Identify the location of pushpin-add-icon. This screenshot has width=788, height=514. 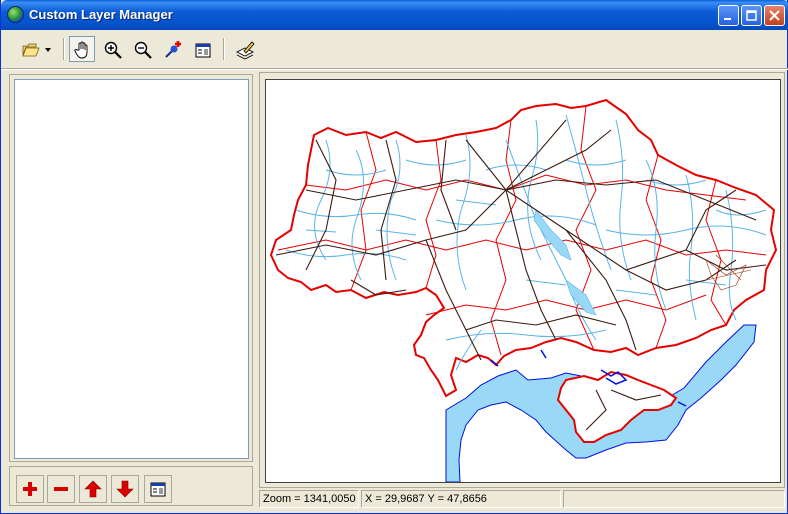
(173, 49).